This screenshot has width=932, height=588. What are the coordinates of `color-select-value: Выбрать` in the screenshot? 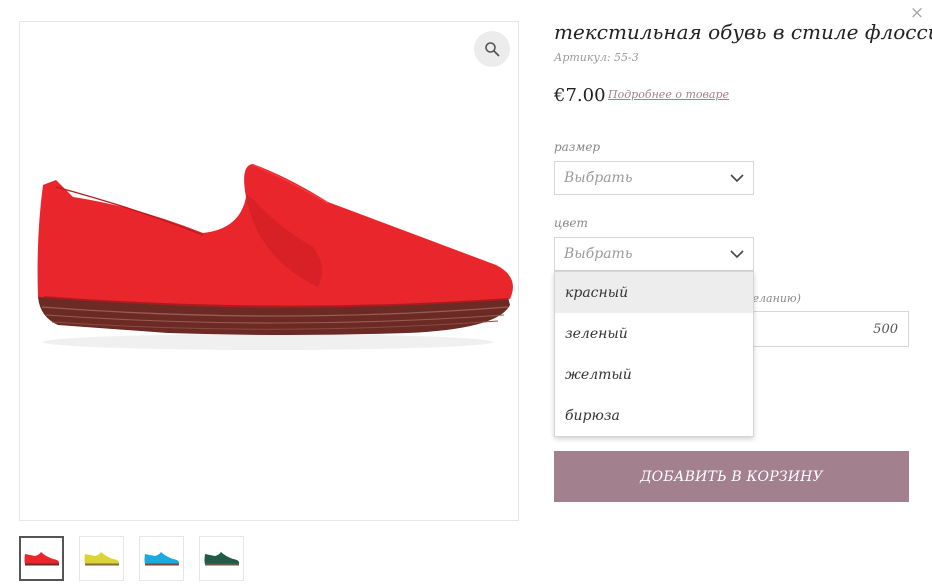 It's located at (598, 254).